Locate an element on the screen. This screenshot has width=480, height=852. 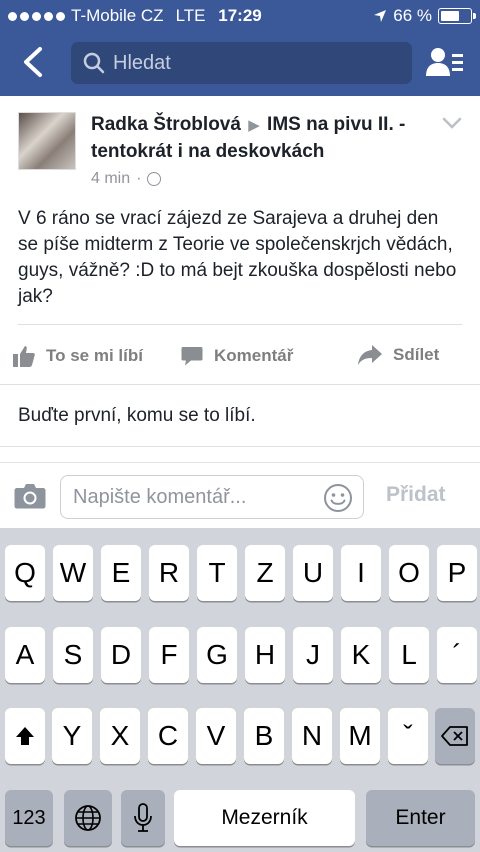
search-input is located at coordinates (253, 63).